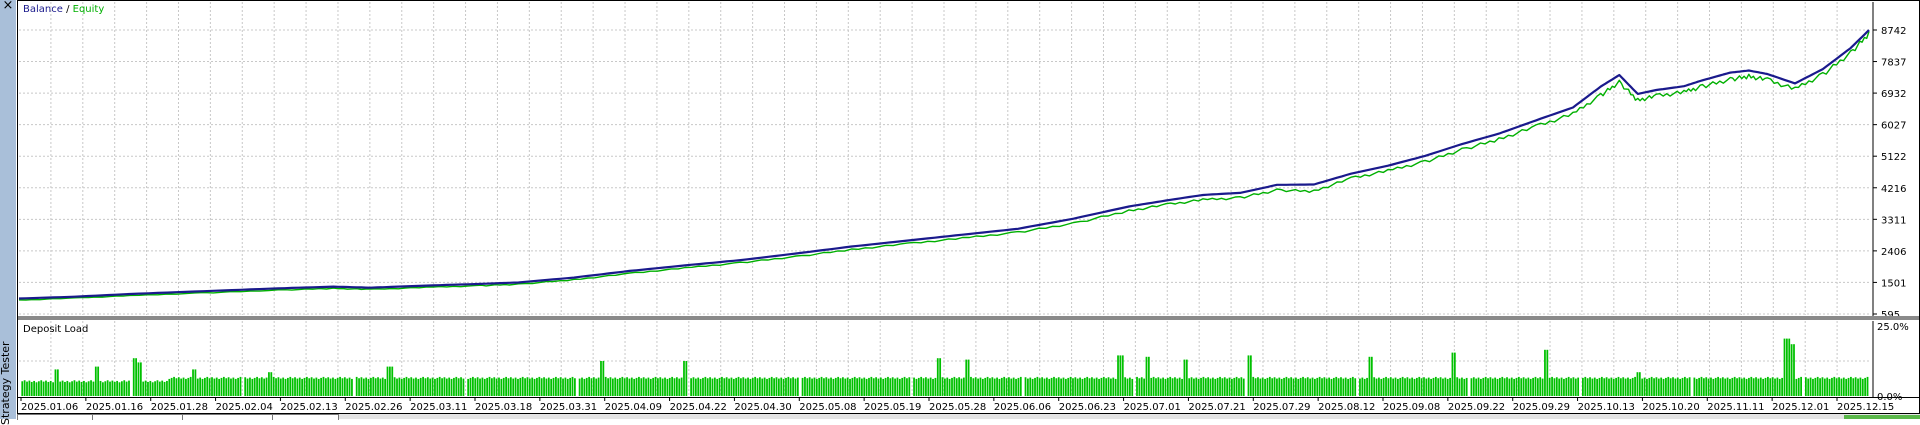 This screenshot has height=425, width=1920. I want to click on x-tick-label: 2025.06.06, so click(1022, 407).